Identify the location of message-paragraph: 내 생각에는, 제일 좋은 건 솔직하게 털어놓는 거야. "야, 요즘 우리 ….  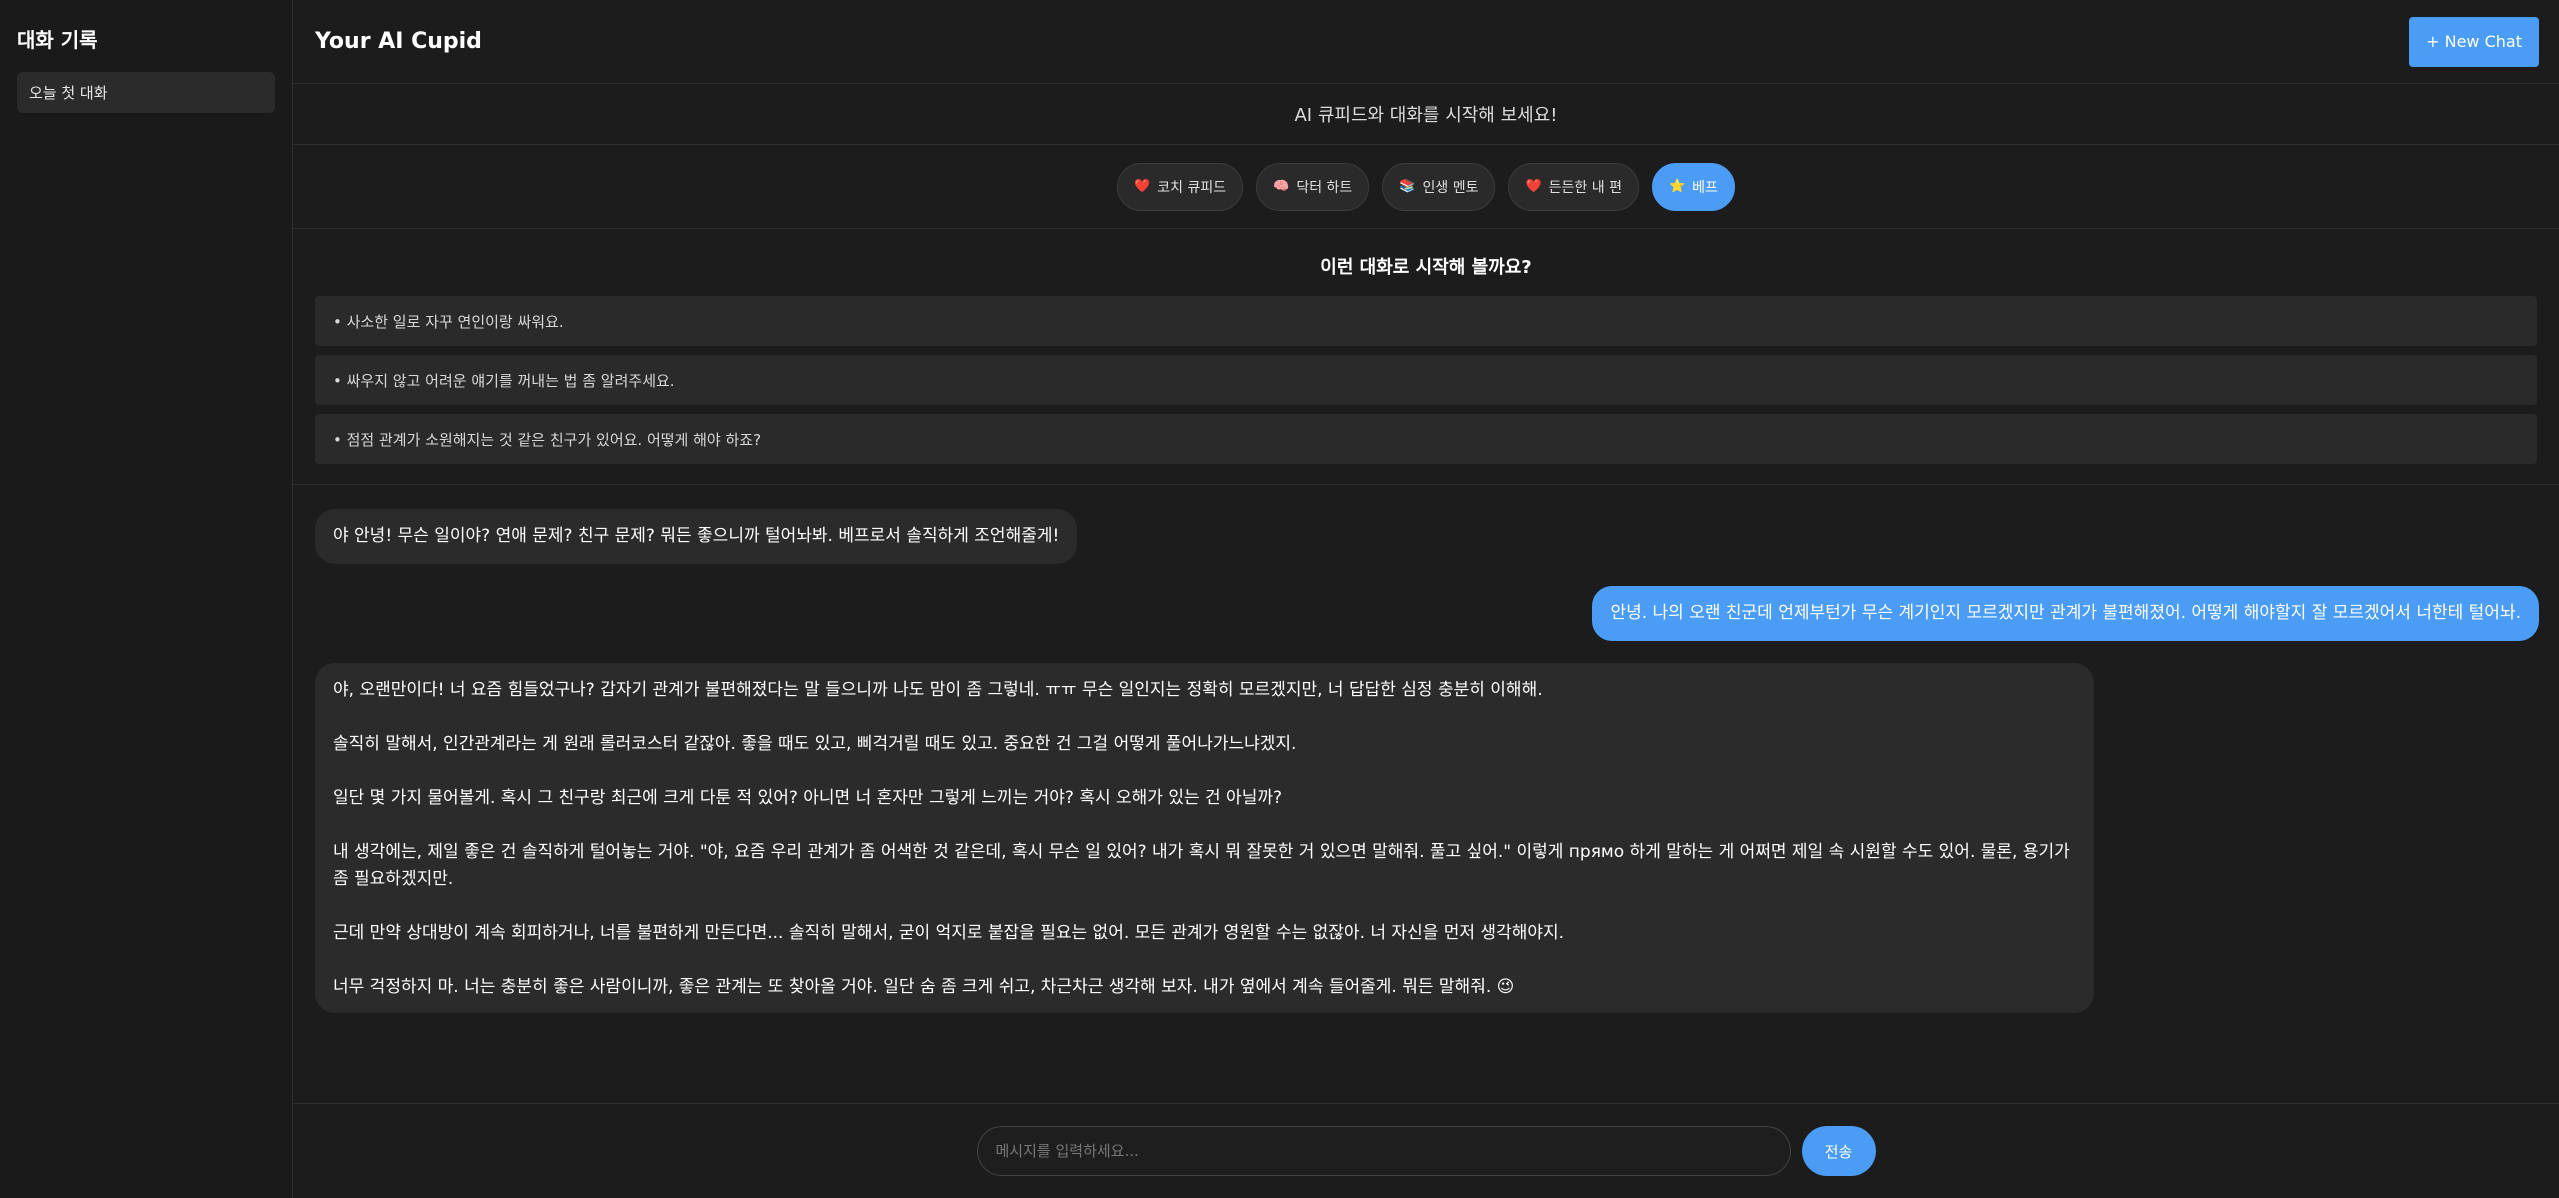
(1201, 865).